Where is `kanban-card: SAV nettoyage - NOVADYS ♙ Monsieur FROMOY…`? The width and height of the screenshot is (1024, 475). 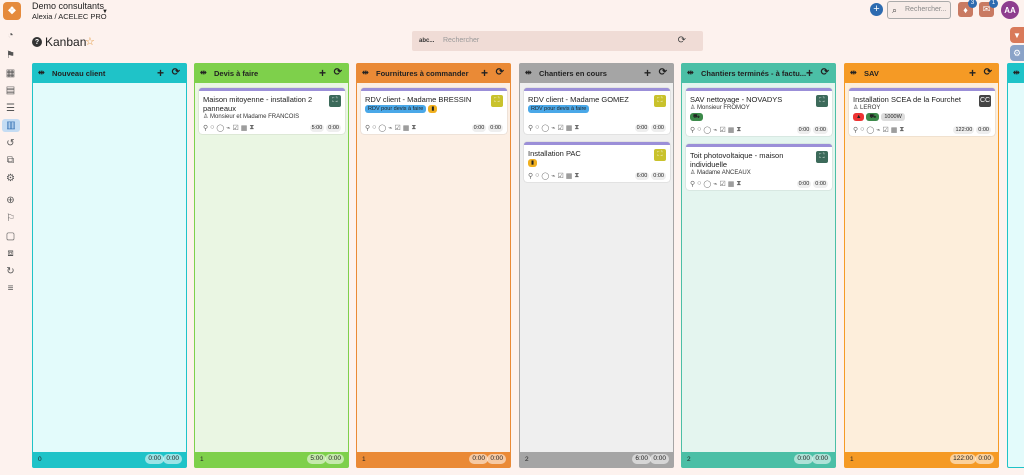
kanban-card: SAV nettoyage - NOVADYS ♙ Monsieur FROMOY… is located at coordinates (759, 112).